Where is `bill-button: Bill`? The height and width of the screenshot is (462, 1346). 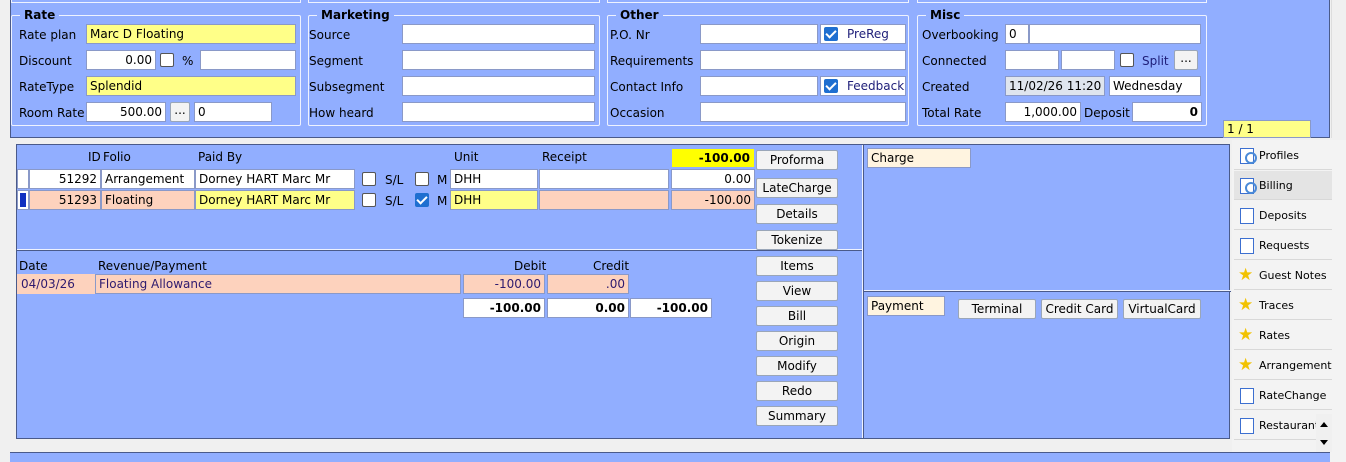
bill-button: Bill is located at coordinates (797, 316).